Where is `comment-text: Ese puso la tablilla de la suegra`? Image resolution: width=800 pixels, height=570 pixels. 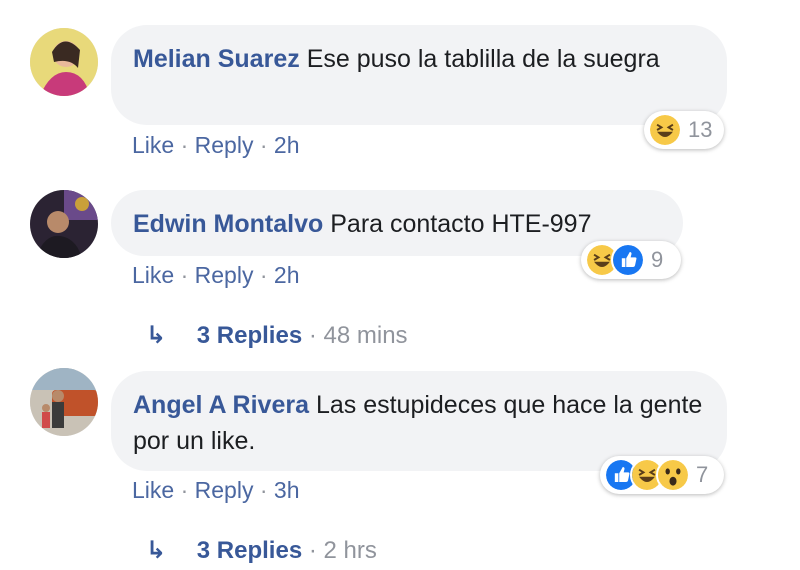
comment-text: Ese puso la tablilla de la suegra is located at coordinates (483, 59).